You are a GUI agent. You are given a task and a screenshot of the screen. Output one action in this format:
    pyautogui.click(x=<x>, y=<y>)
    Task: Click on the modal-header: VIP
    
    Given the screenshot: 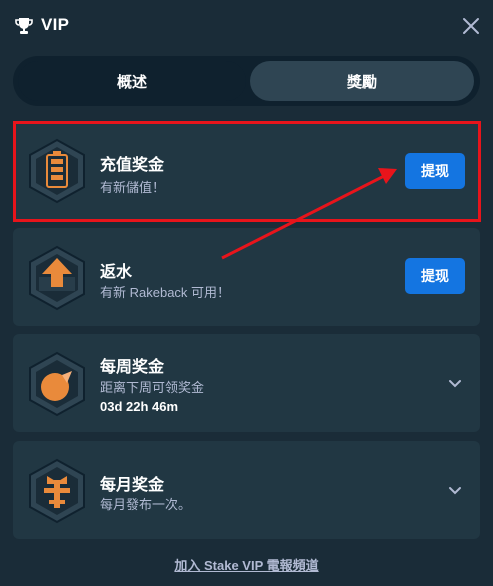 What is the action you would take?
    pyautogui.click(x=246, y=26)
    